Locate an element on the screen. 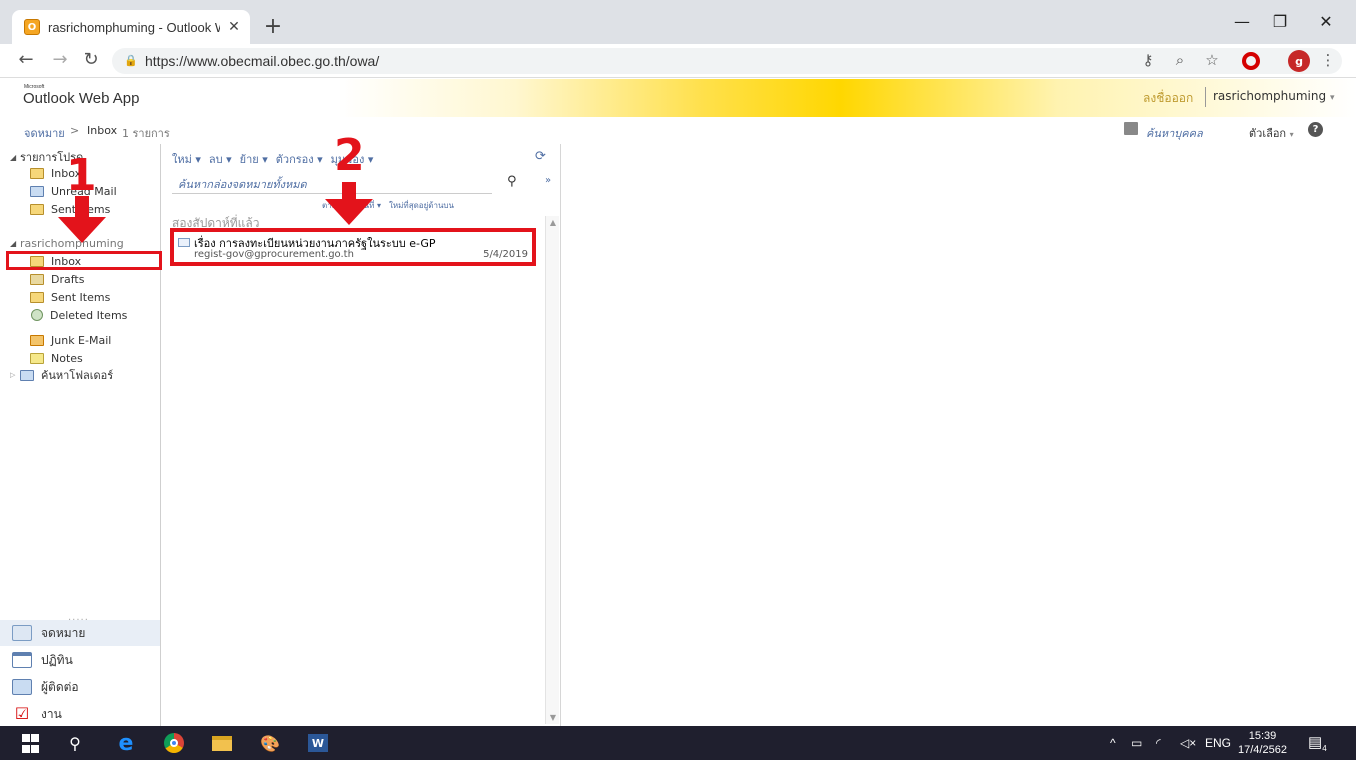 This screenshot has width=1356, height=760. breadcrumb-mail: จดหมาย is located at coordinates (44, 133).